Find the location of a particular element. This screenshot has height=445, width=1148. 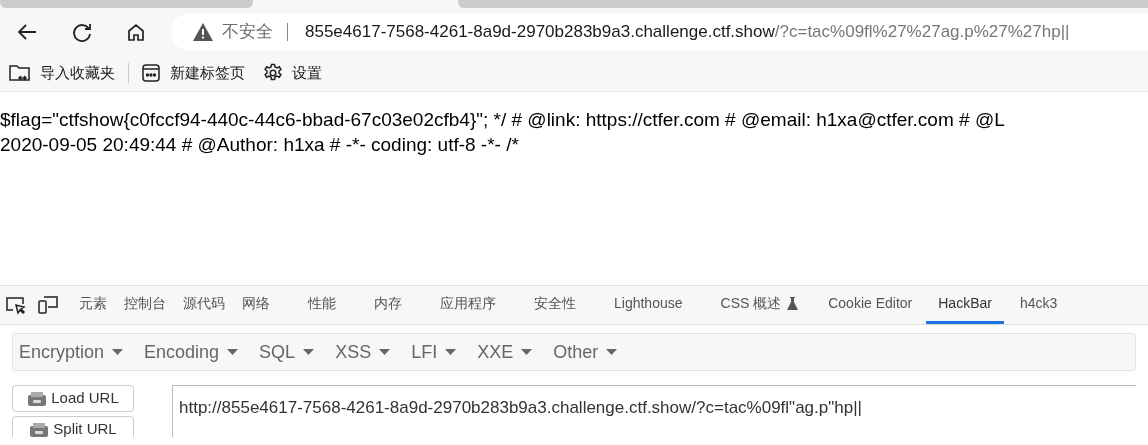

devtools-tab: Cookie Editor is located at coordinates (870, 305).